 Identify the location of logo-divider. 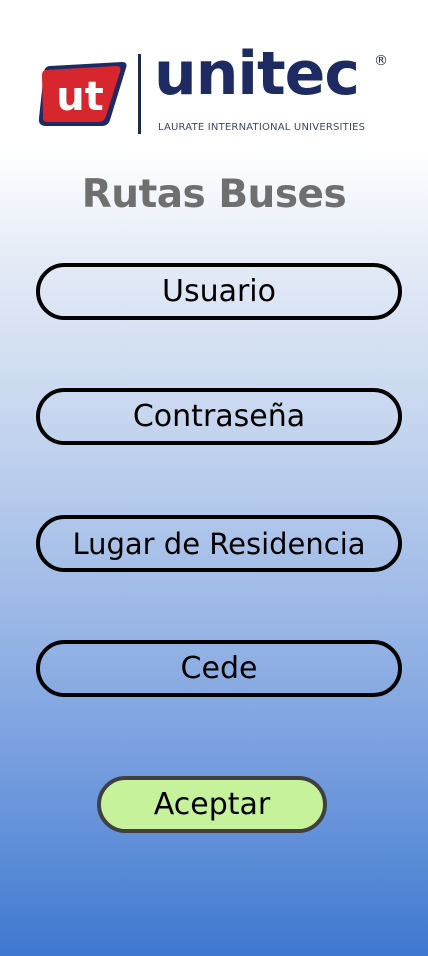
(139, 94).